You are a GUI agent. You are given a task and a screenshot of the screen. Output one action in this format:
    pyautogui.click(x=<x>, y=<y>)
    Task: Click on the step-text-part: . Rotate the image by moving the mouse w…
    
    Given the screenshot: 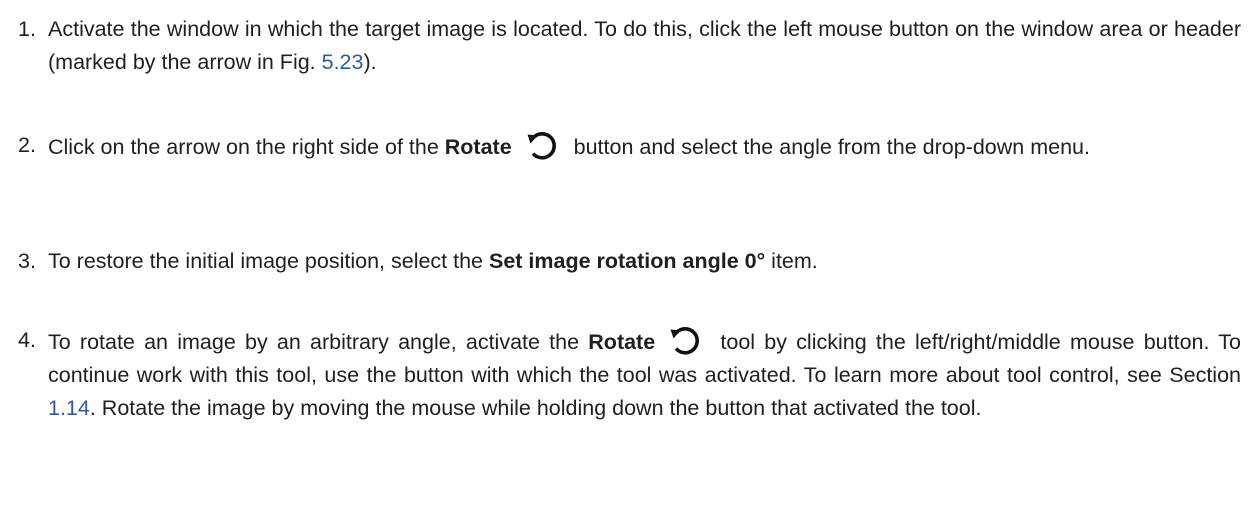 What is the action you would take?
    pyautogui.click(x=535, y=408)
    